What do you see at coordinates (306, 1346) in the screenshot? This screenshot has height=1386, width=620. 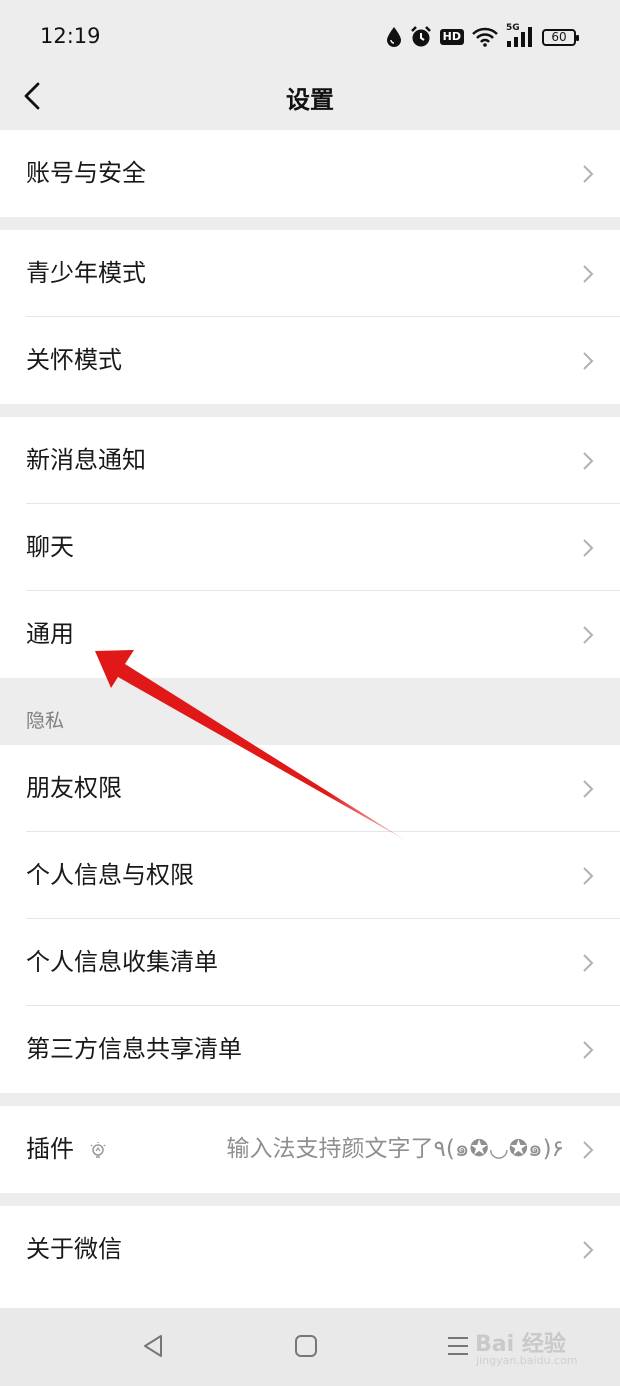 I see `nav-home-icon` at bounding box center [306, 1346].